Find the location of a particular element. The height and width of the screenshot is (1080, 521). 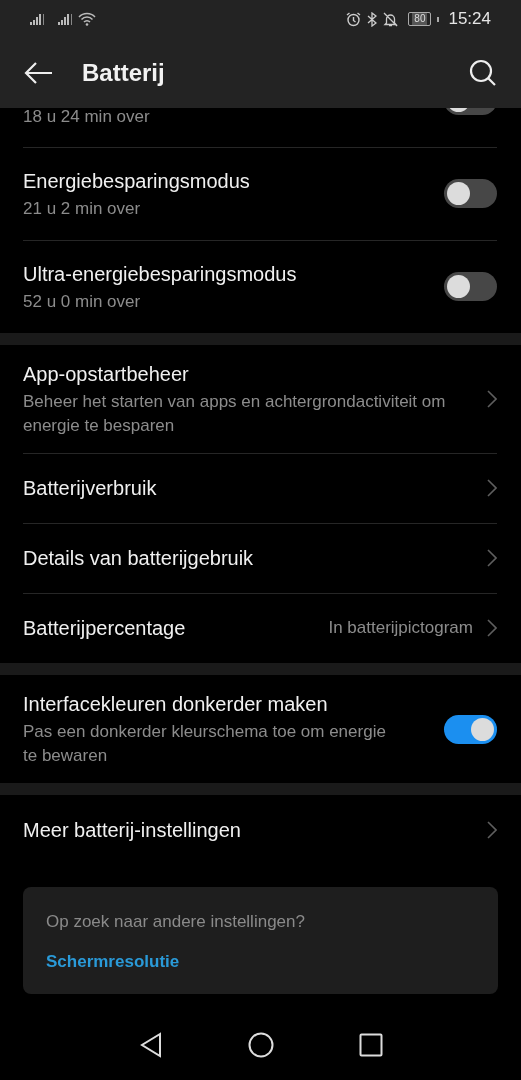

setting-title: Interfacekleuren donkerder maken is located at coordinates (175, 704).